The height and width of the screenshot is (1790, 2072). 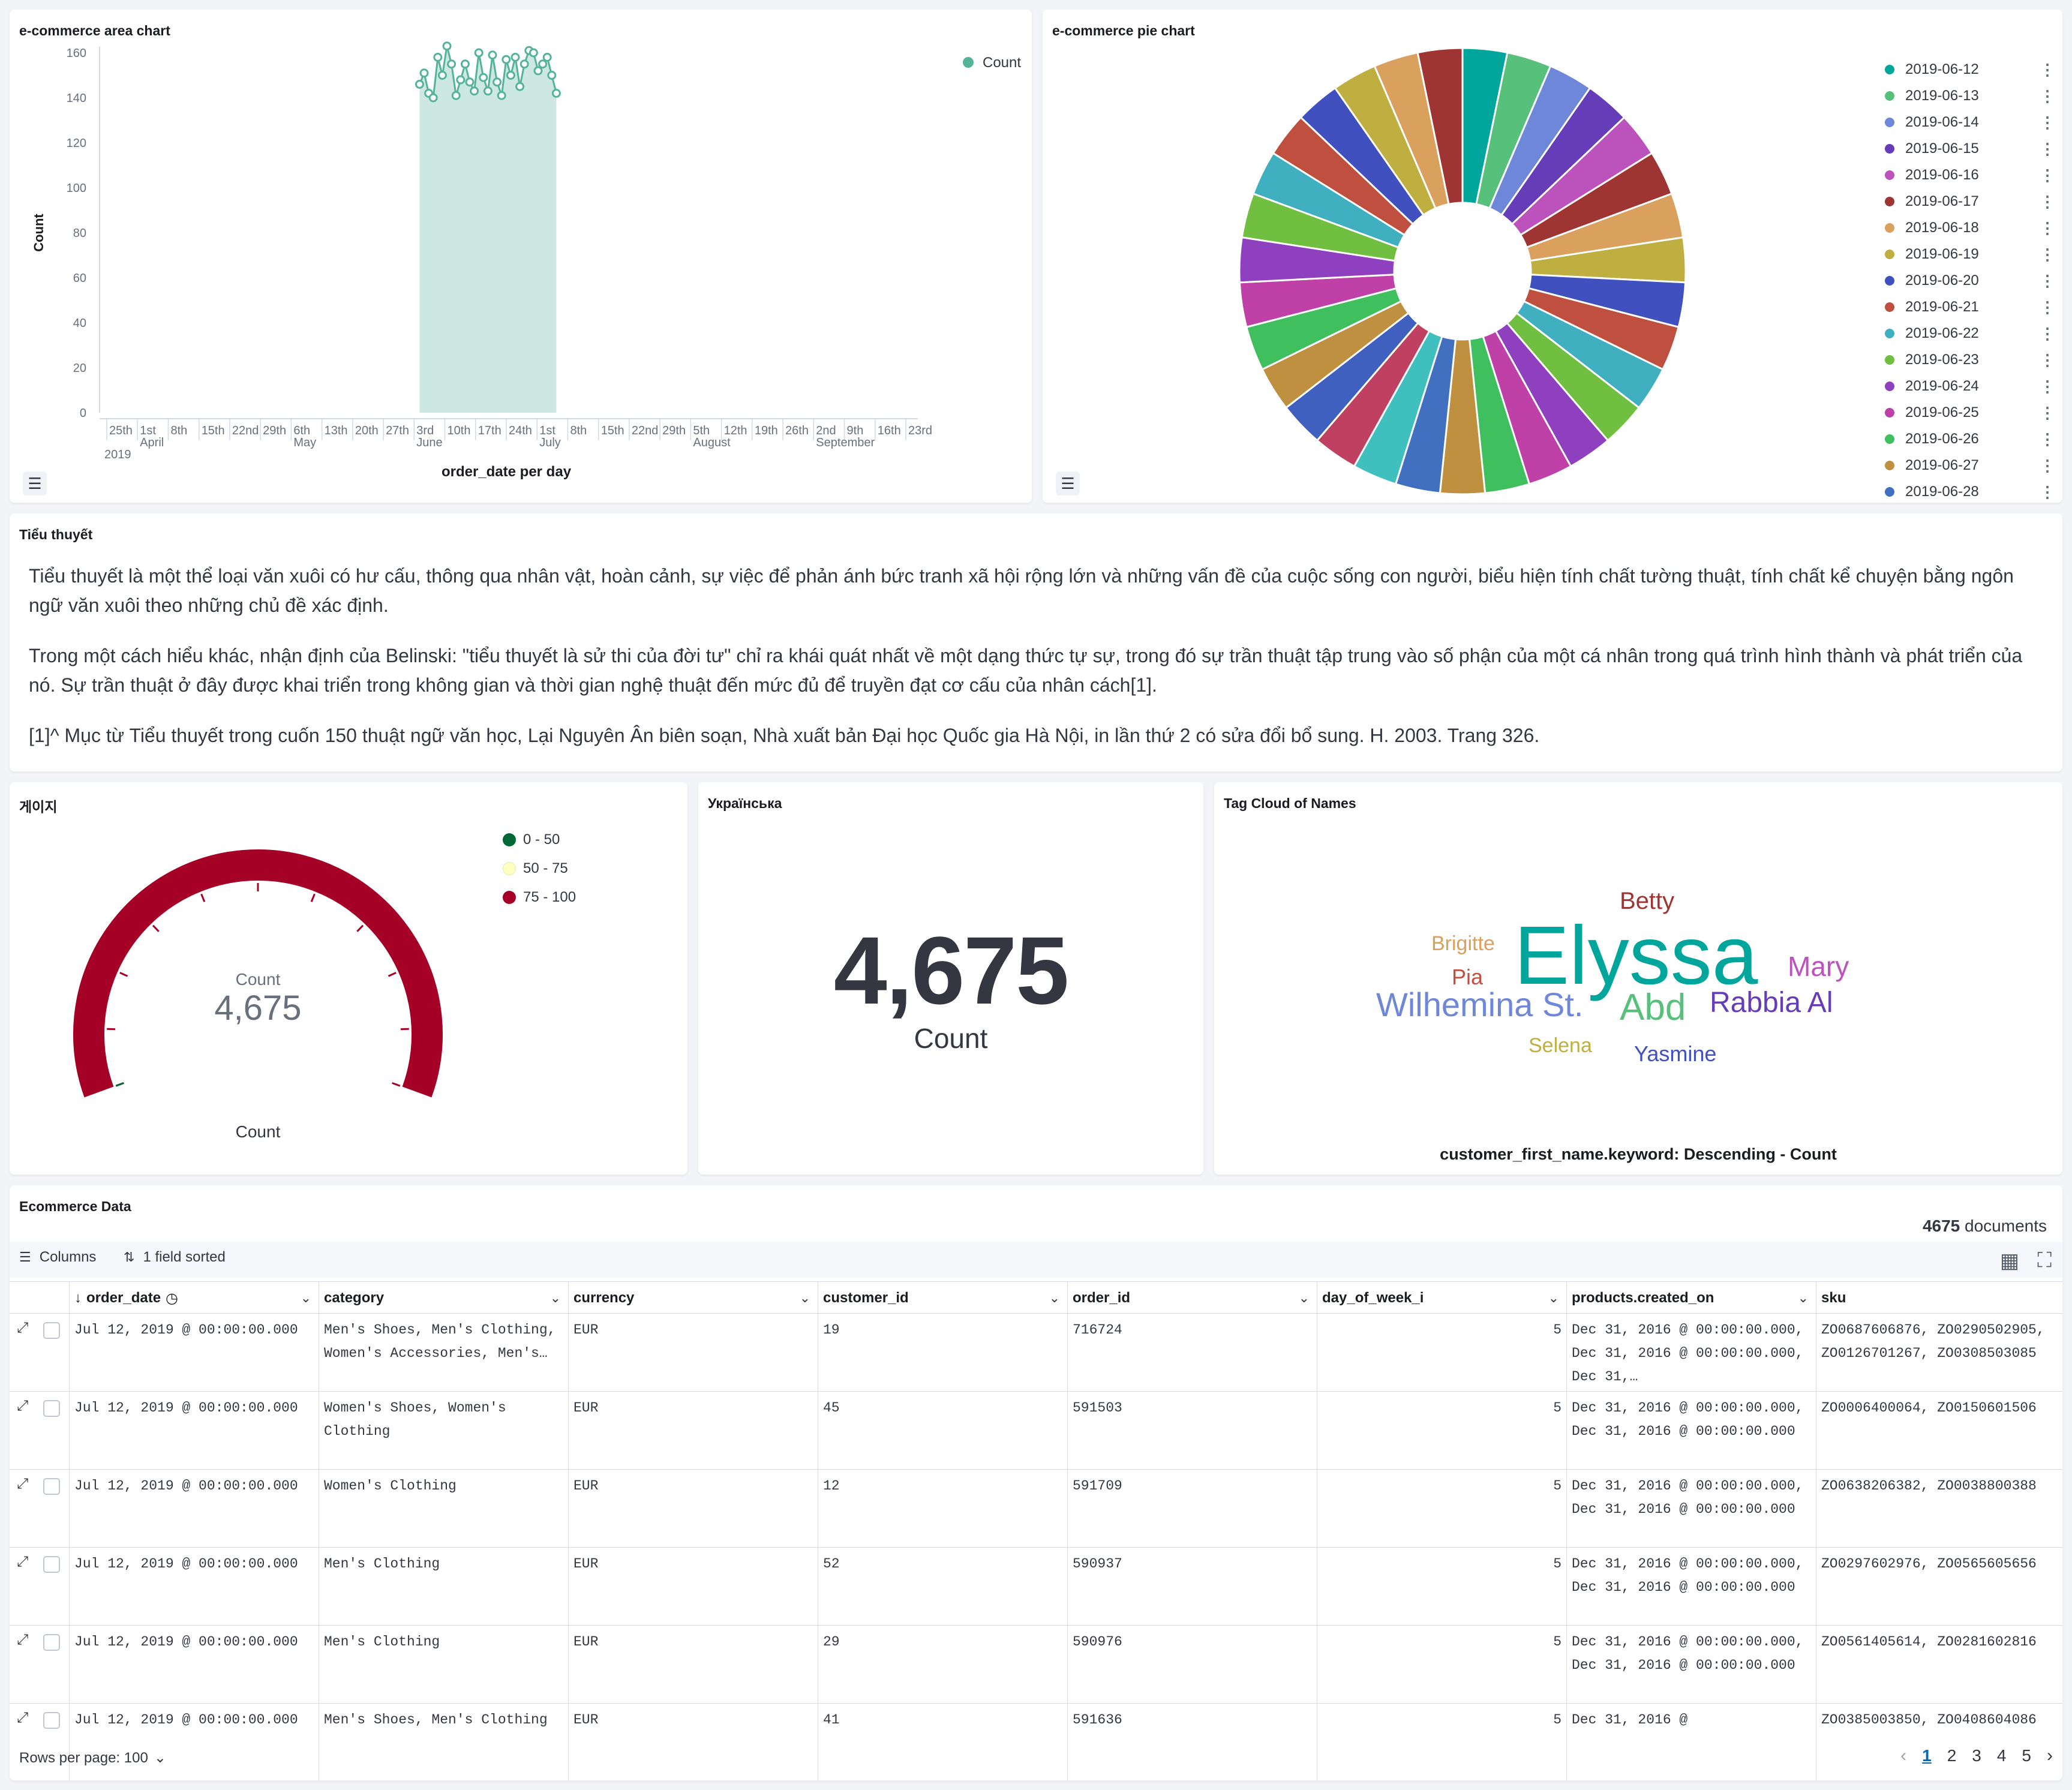 What do you see at coordinates (943, 1509) in the screenshot?
I see `table-cell: 12` at bounding box center [943, 1509].